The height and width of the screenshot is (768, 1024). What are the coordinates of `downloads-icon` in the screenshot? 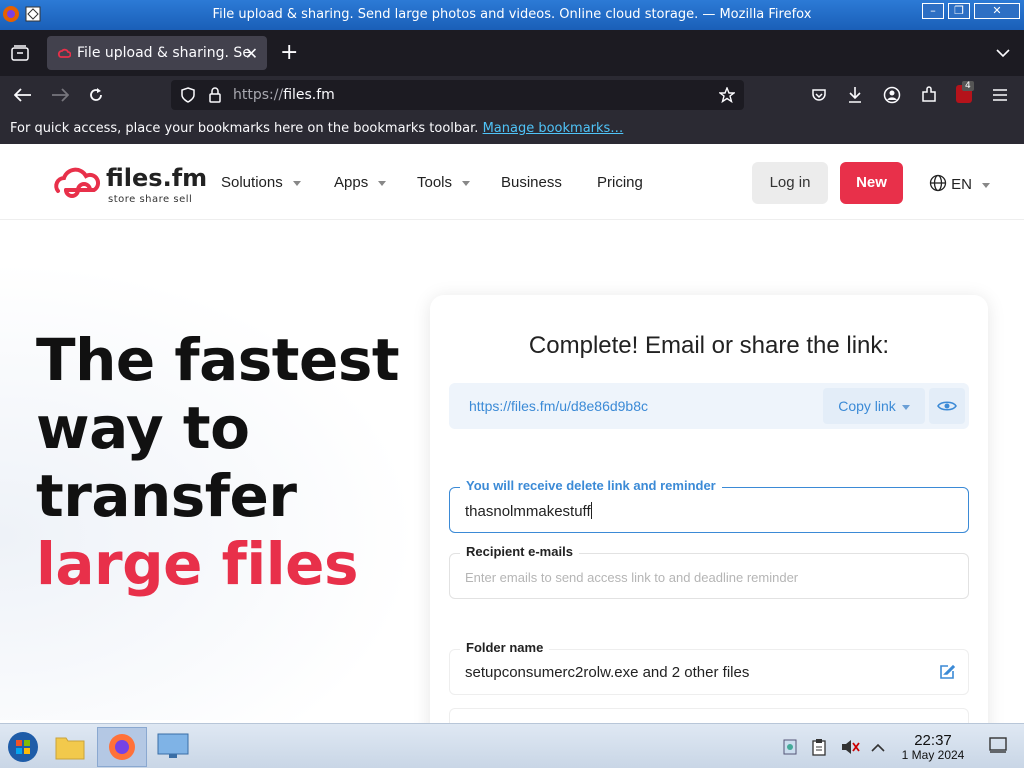 It's located at (855, 95).